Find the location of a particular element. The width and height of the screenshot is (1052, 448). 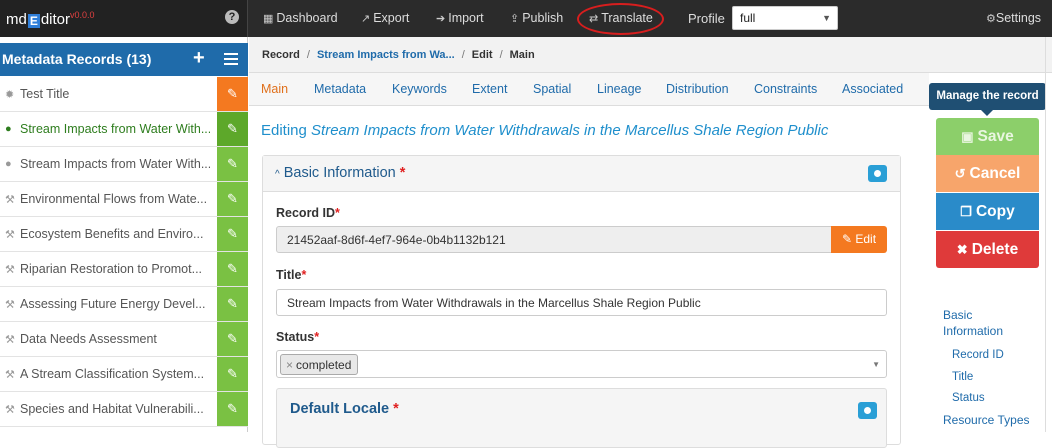

tab-keywords: Keywords is located at coordinates (419, 89).